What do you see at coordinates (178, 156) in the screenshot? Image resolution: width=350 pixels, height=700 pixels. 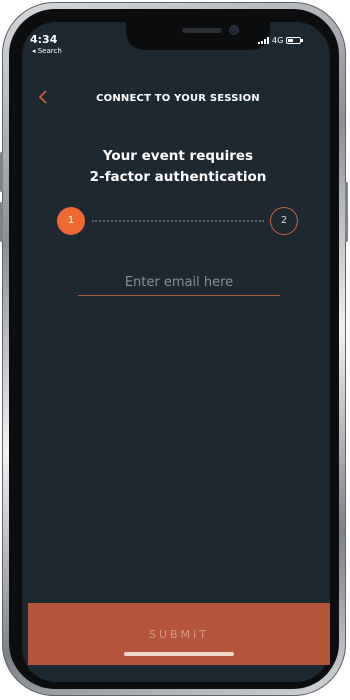 I see `headline-line-1: Your event requires` at bounding box center [178, 156].